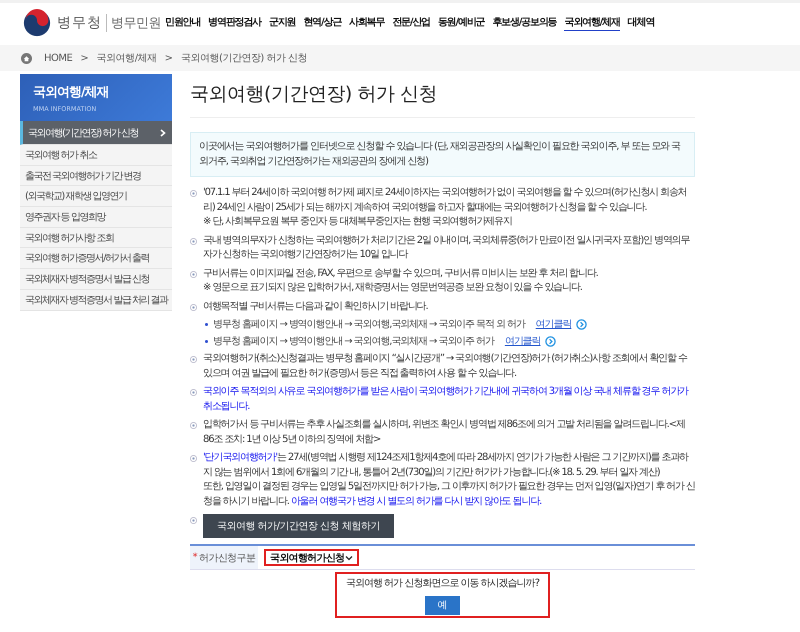  What do you see at coordinates (96, 133) in the screenshot?
I see `sidebar-item: 국외여행(기간연장) 허가 신청` at bounding box center [96, 133].